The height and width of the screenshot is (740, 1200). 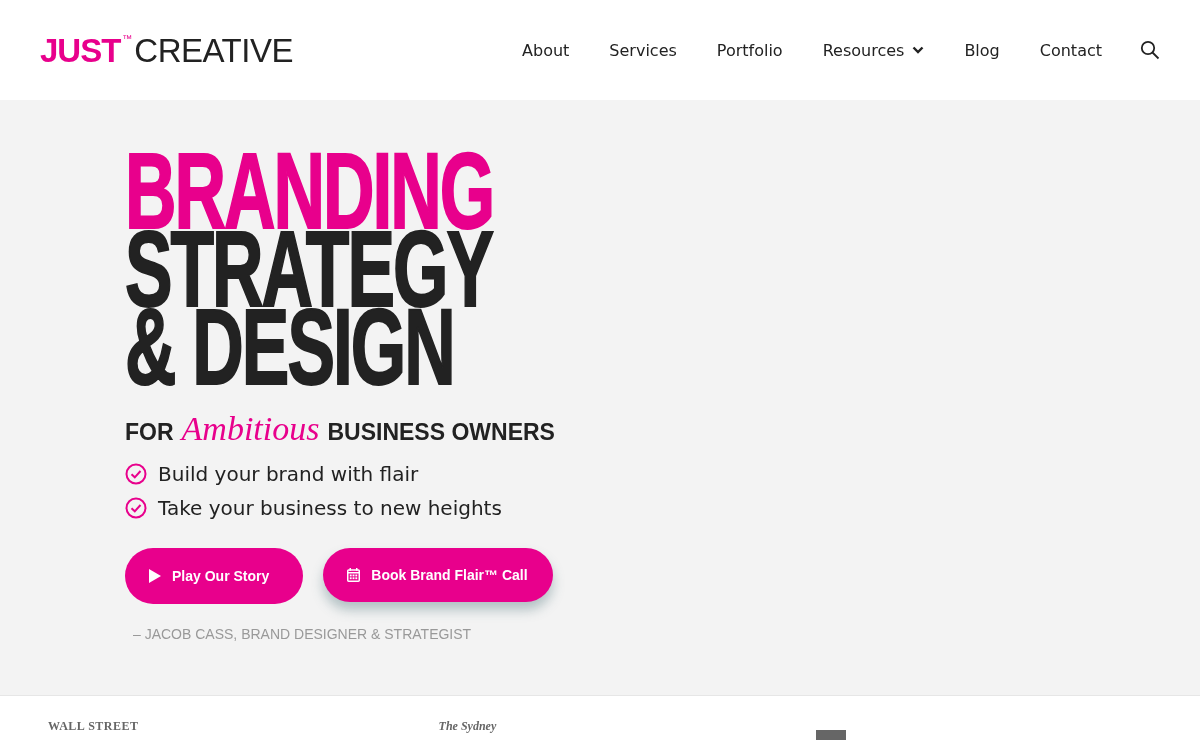 I want to click on caret-icon, so click(x=918, y=50).